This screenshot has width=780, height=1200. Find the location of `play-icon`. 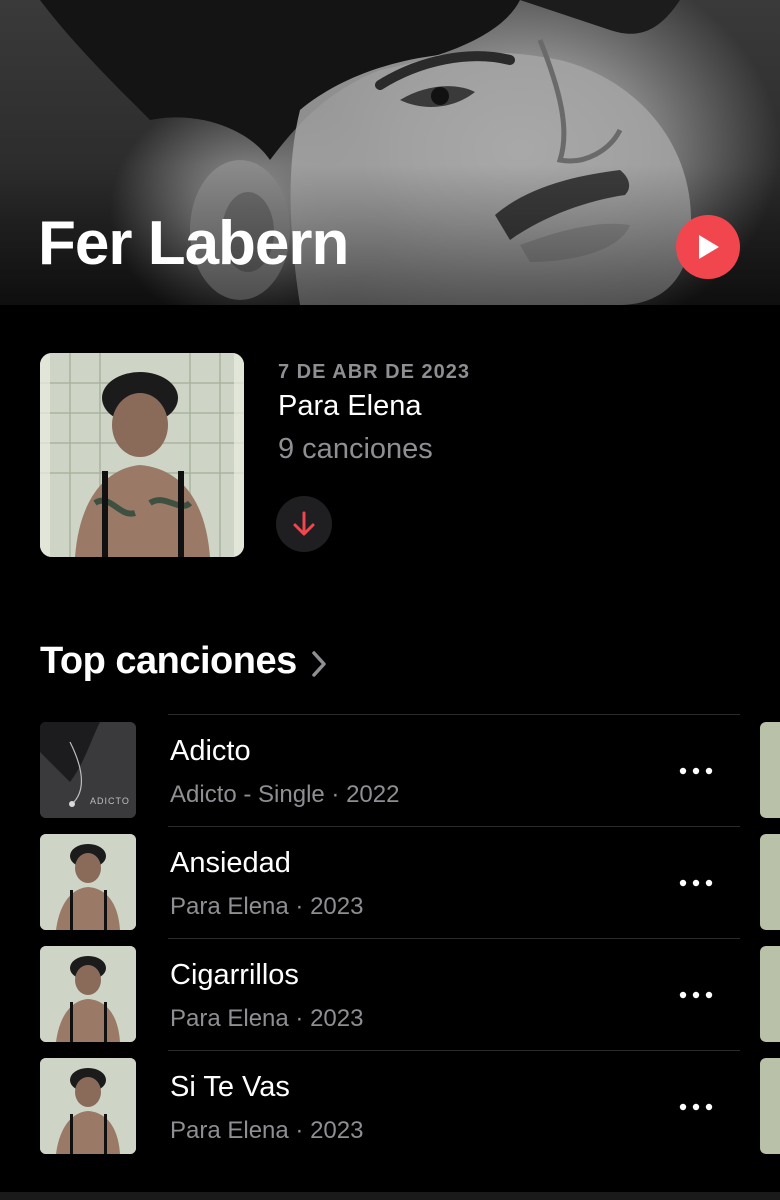

play-icon is located at coordinates (709, 247).